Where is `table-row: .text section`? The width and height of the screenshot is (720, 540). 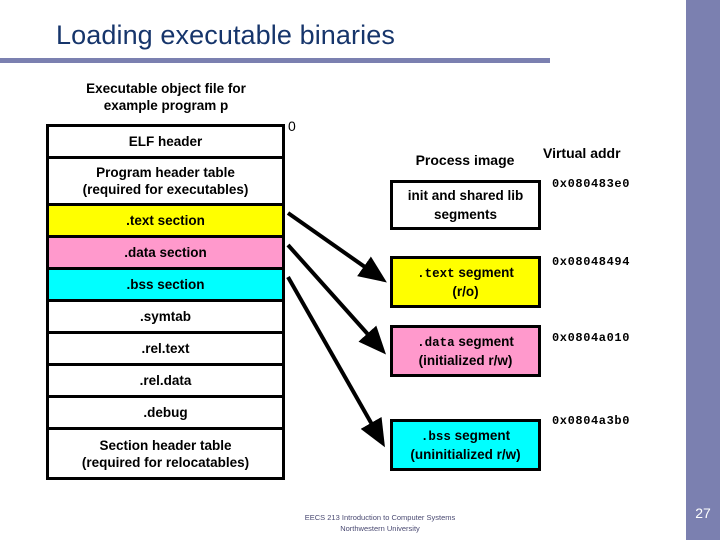 table-row: .text section is located at coordinates (165, 222).